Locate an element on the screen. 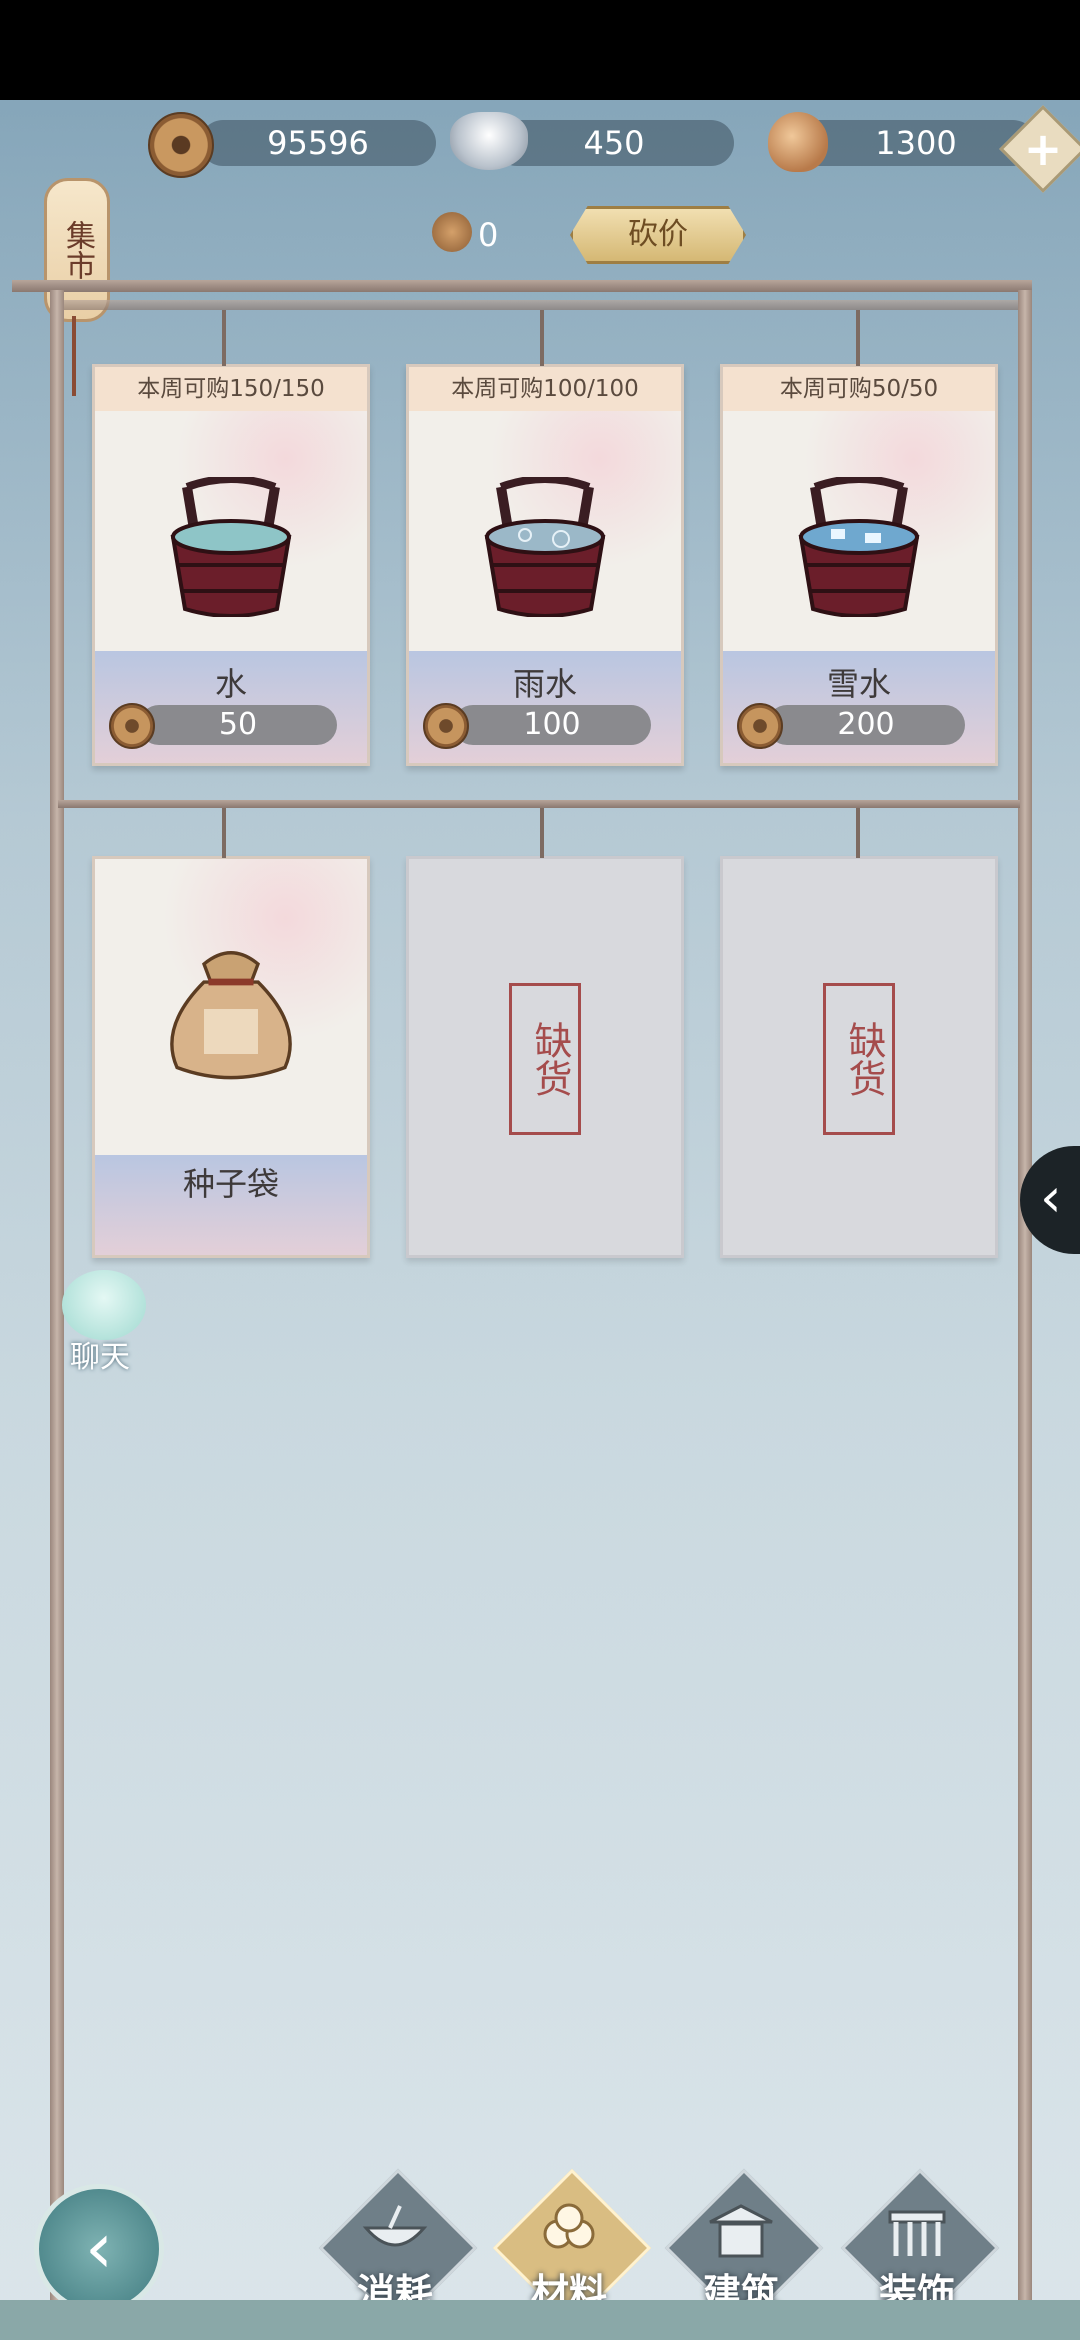 This screenshot has width=1080, height=2340. rack-right-post is located at coordinates (1025, 1295).